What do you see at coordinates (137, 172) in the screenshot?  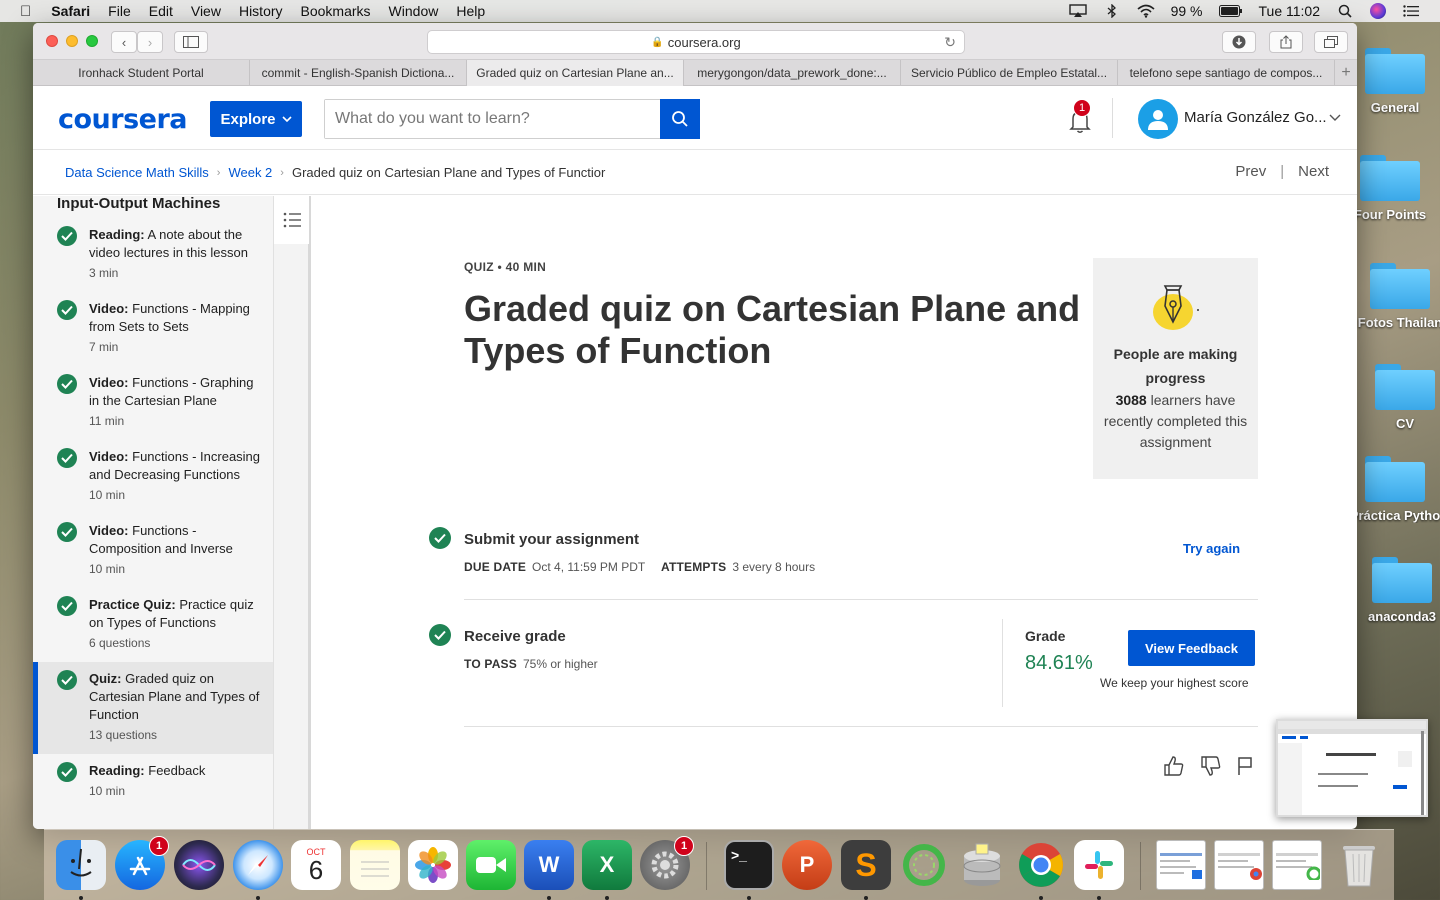 I see `breadcrumb-course: Data Science Math Skills` at bounding box center [137, 172].